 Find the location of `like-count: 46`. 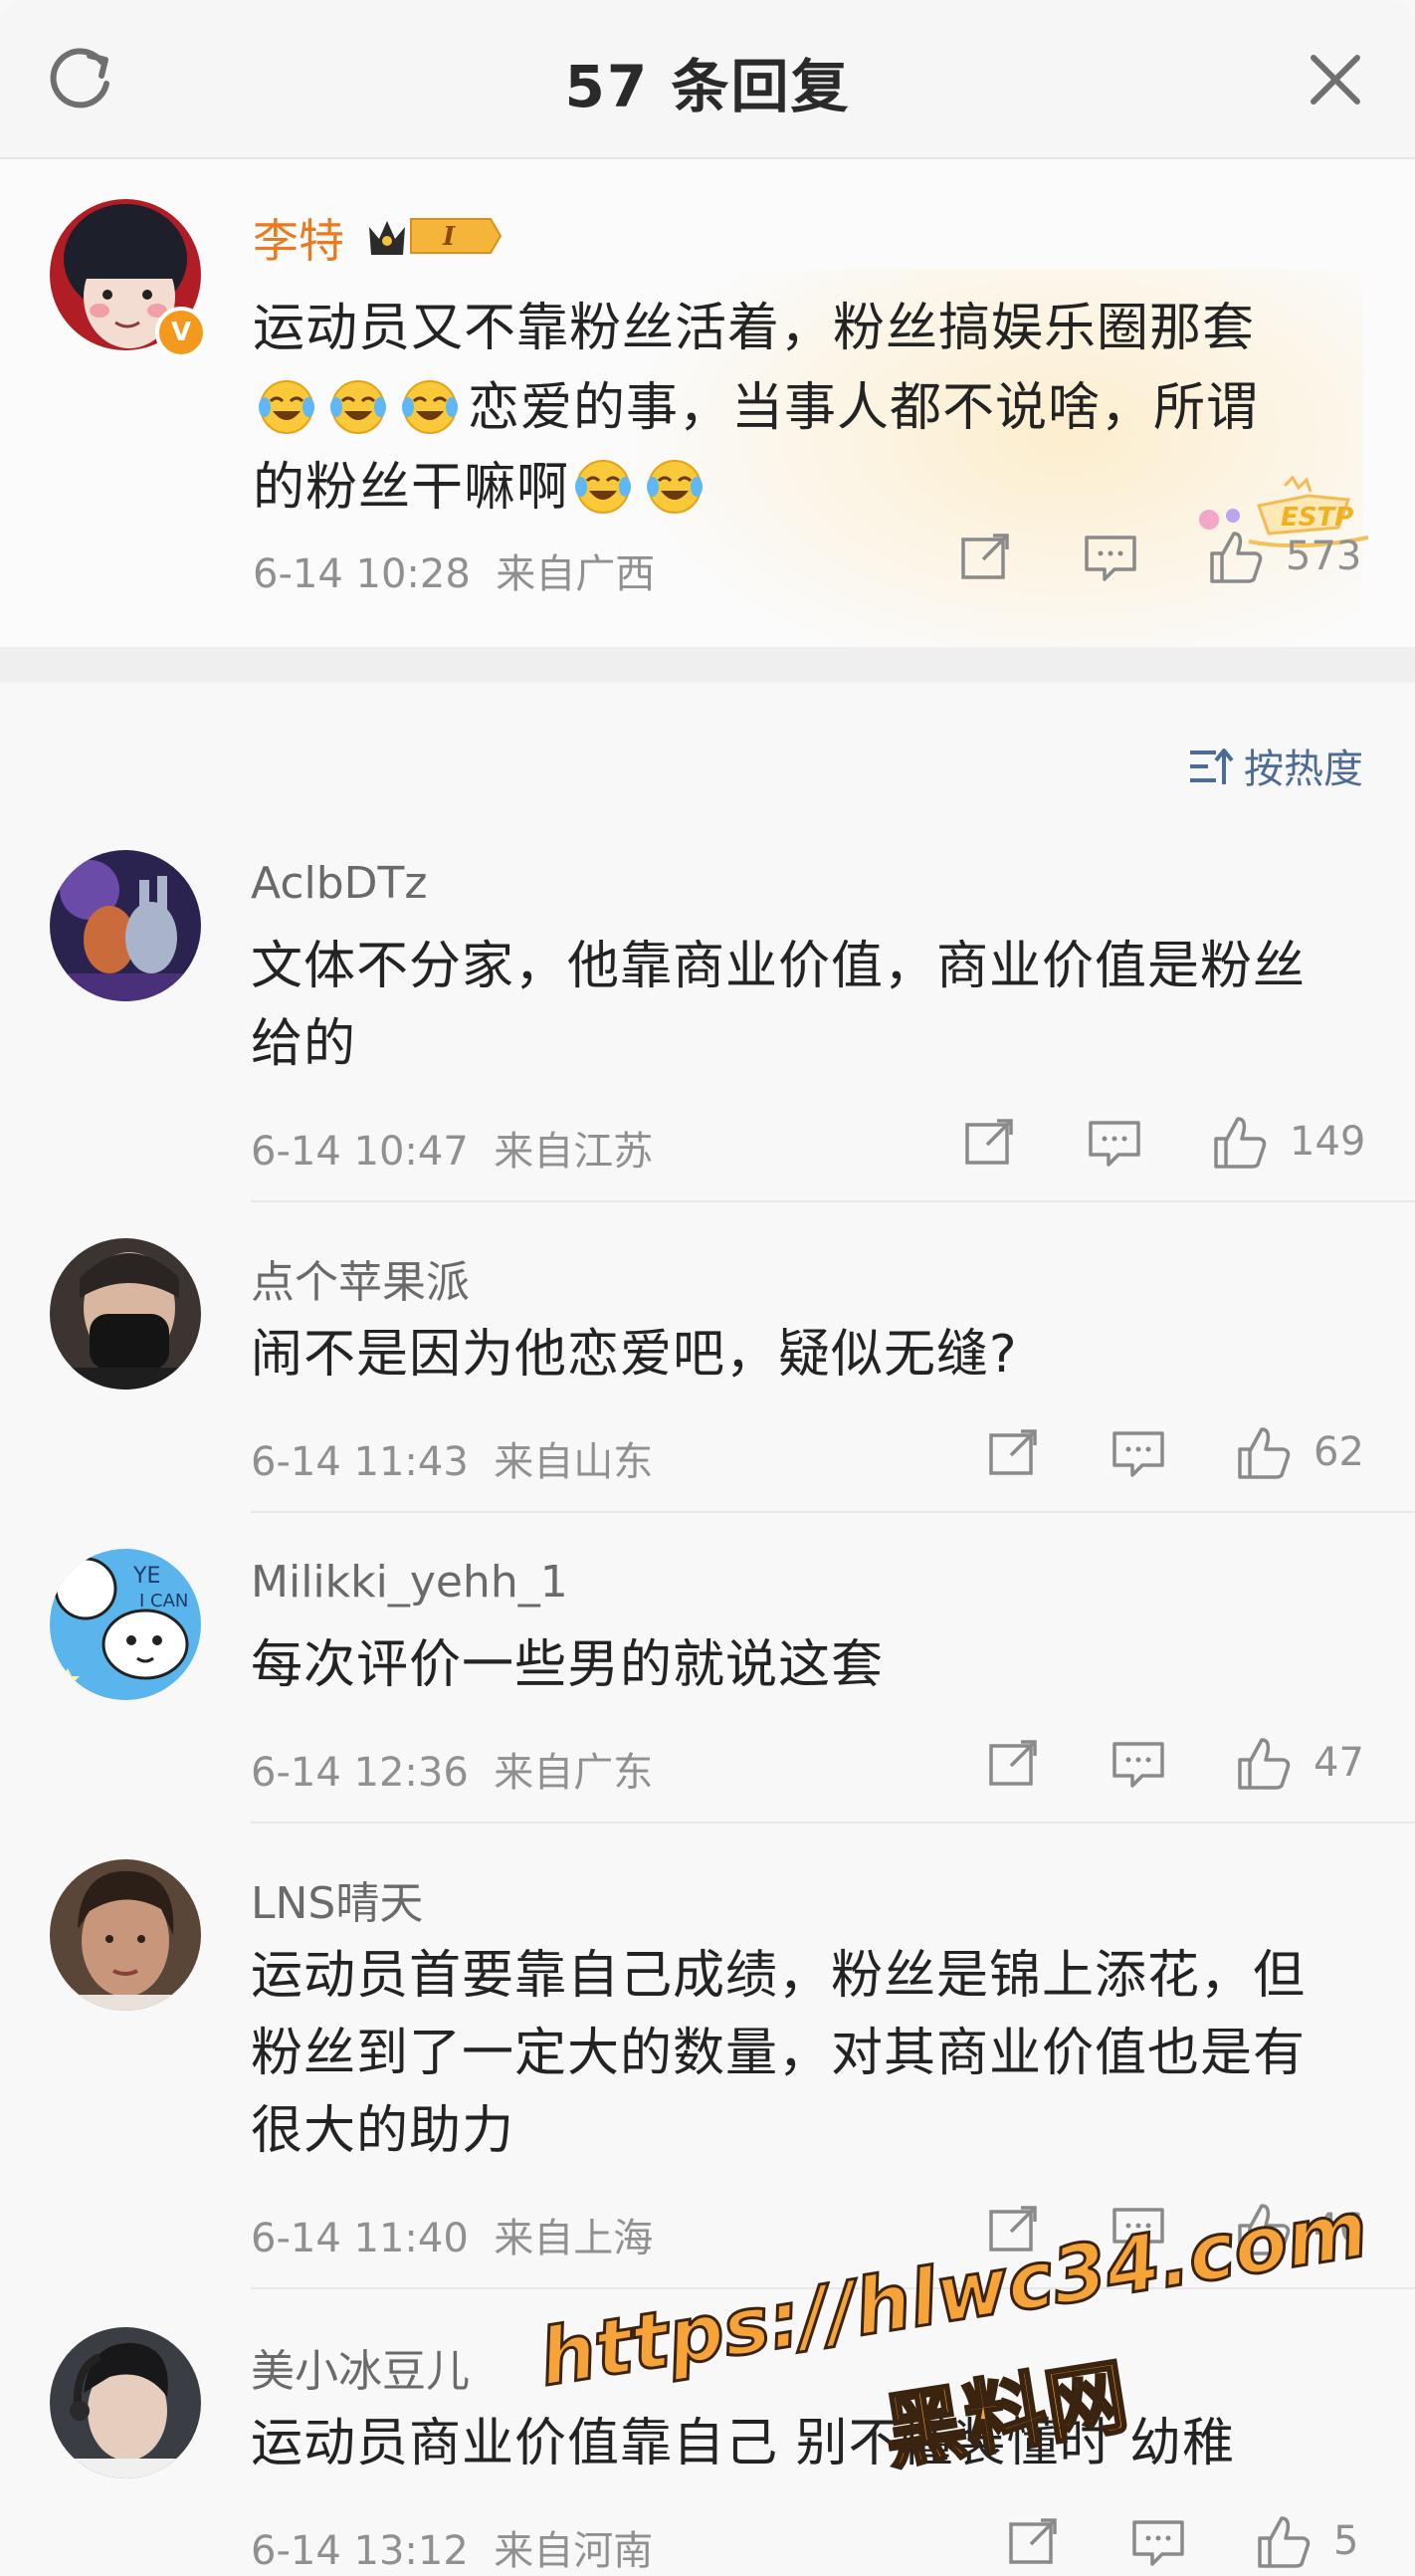

like-count: 46 is located at coordinates (1339, 2229).